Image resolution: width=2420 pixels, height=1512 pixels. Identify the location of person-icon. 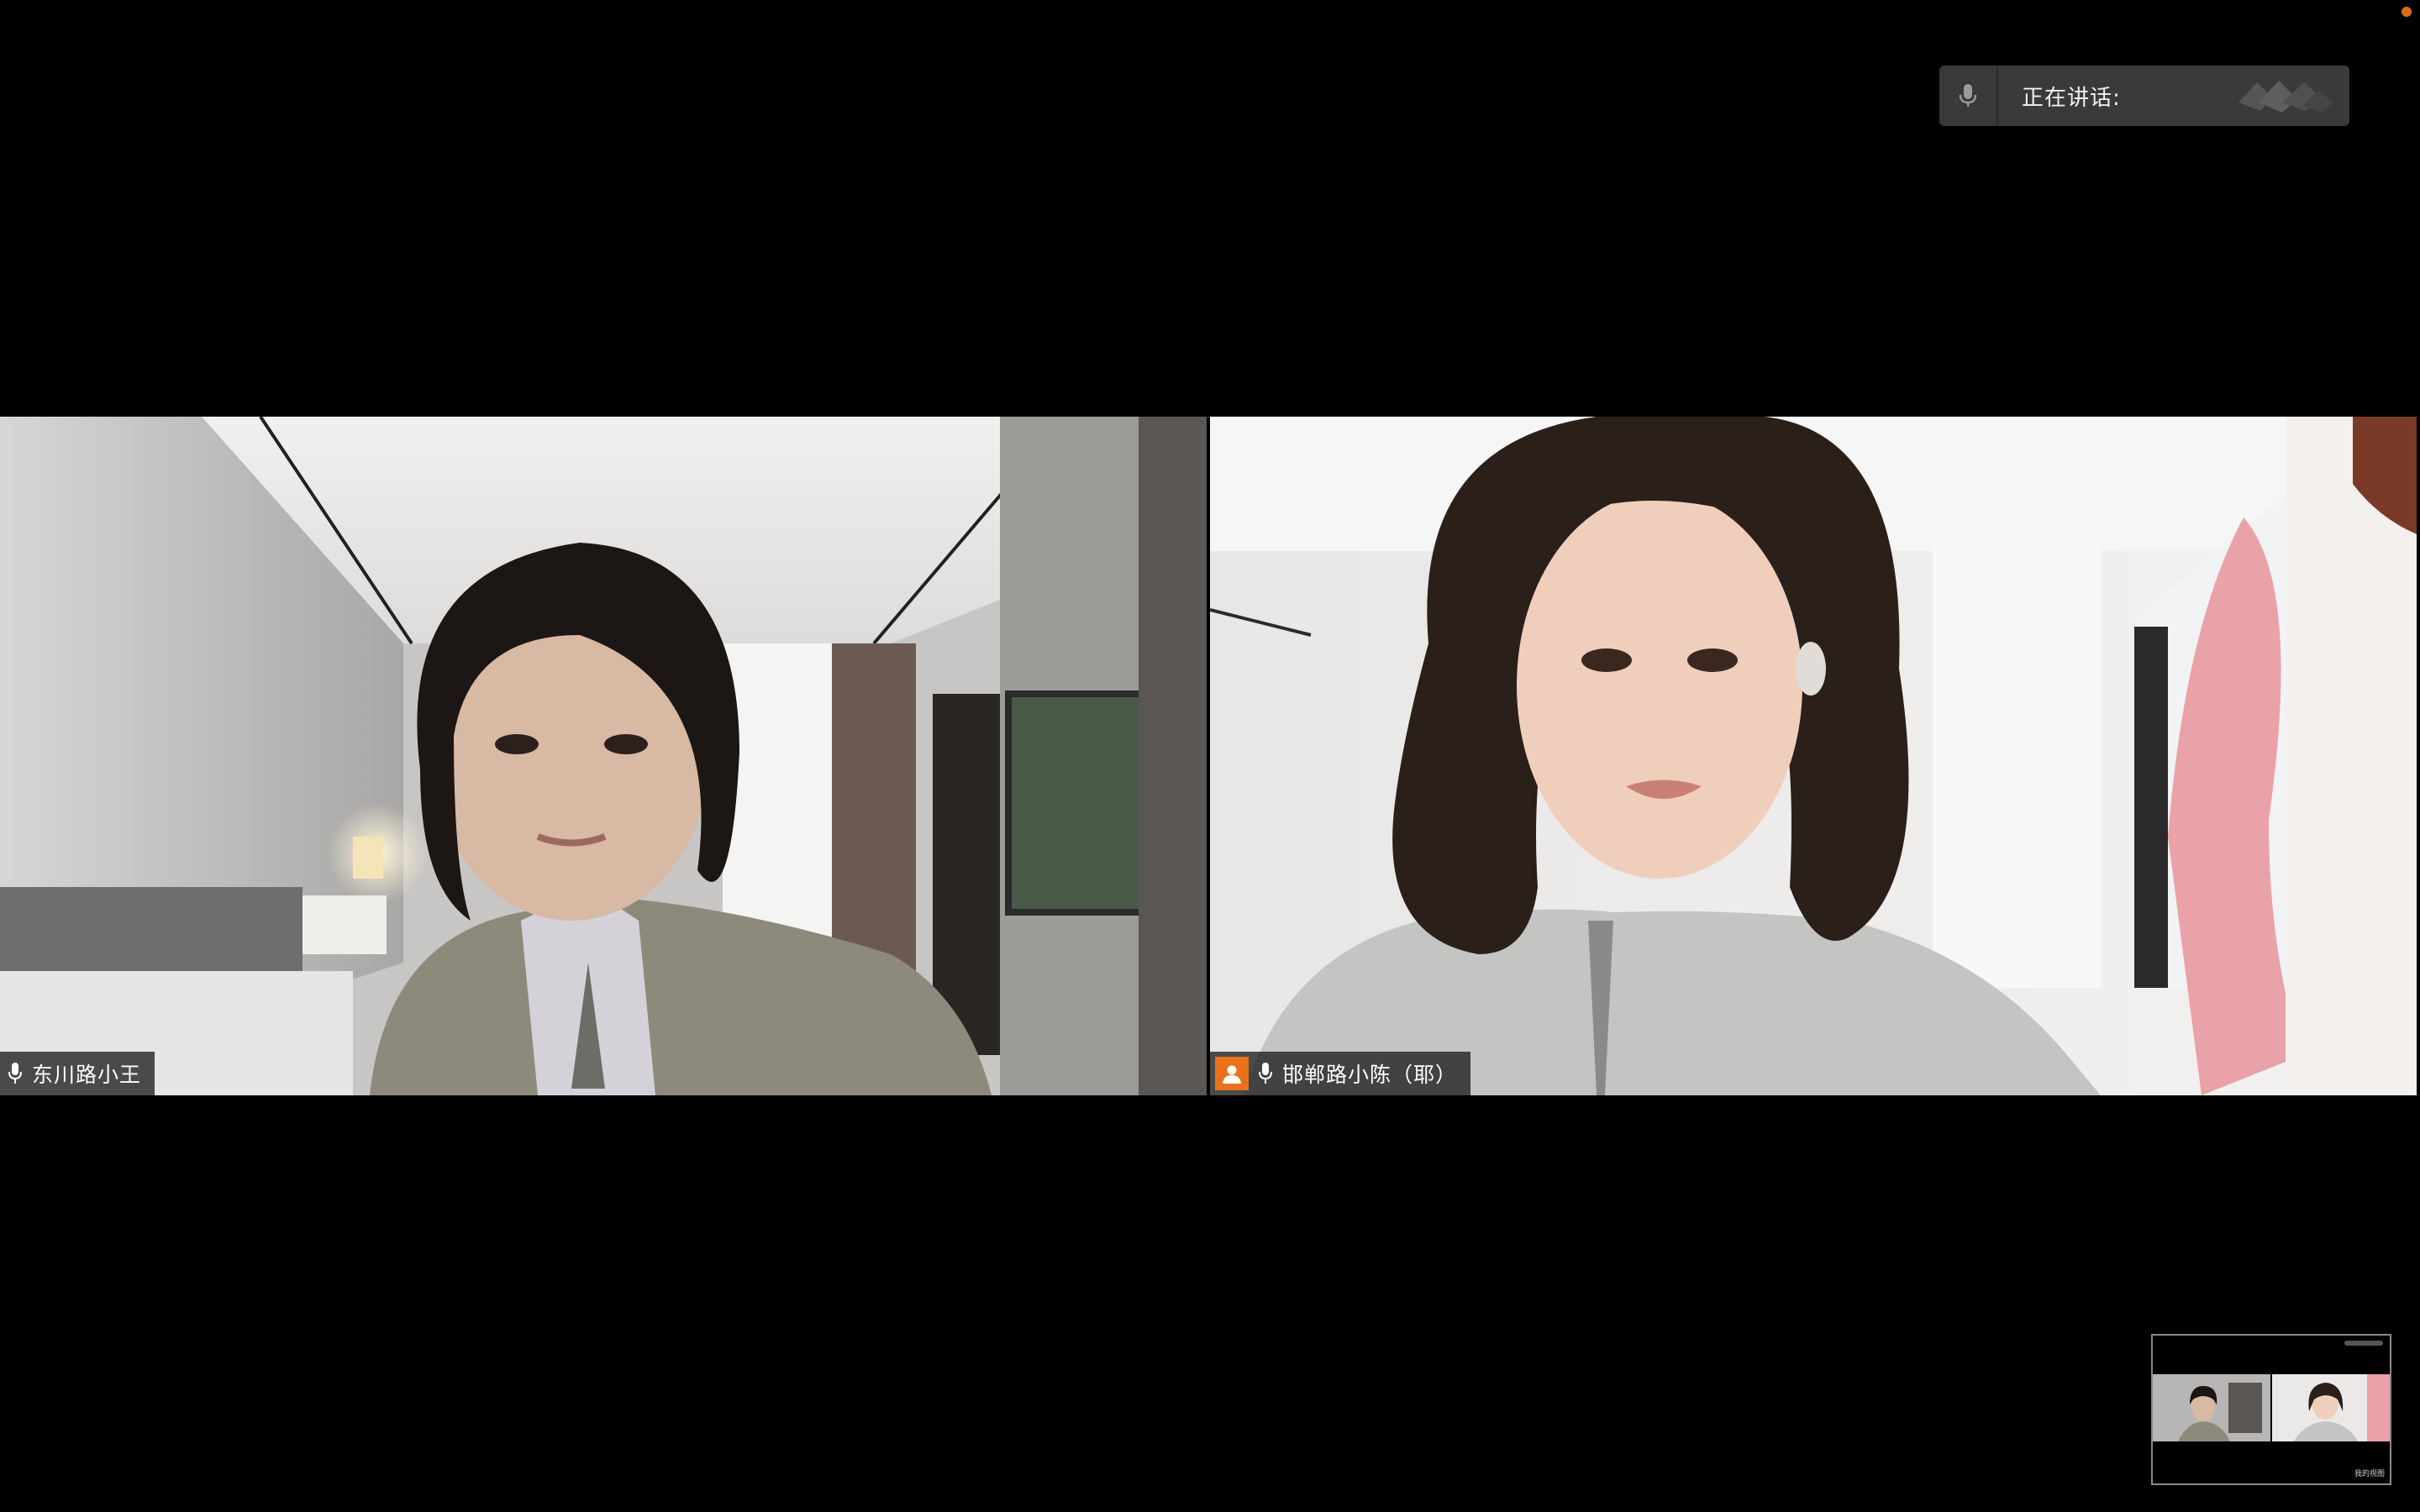
(1232, 1073).